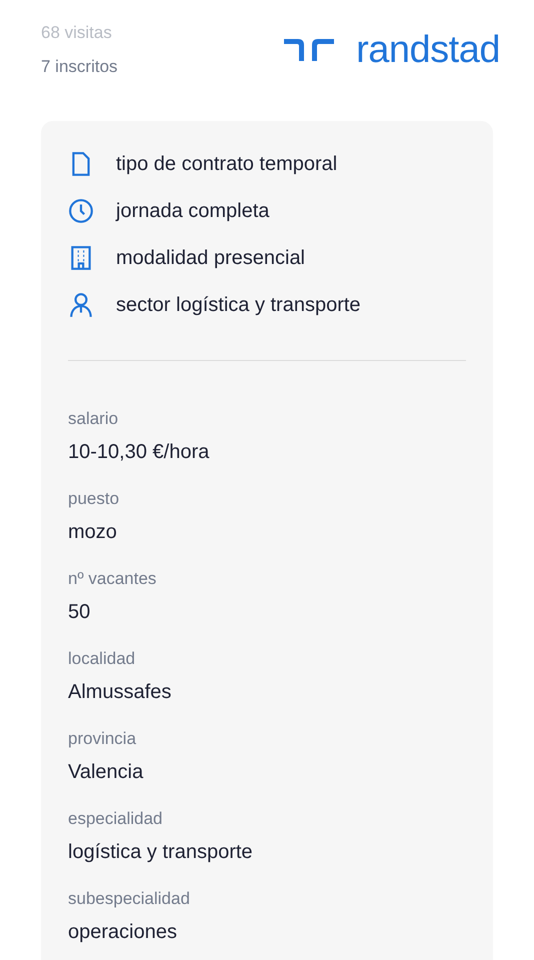  Describe the element at coordinates (106, 772) in the screenshot. I see `detail-value: Valencia` at that location.